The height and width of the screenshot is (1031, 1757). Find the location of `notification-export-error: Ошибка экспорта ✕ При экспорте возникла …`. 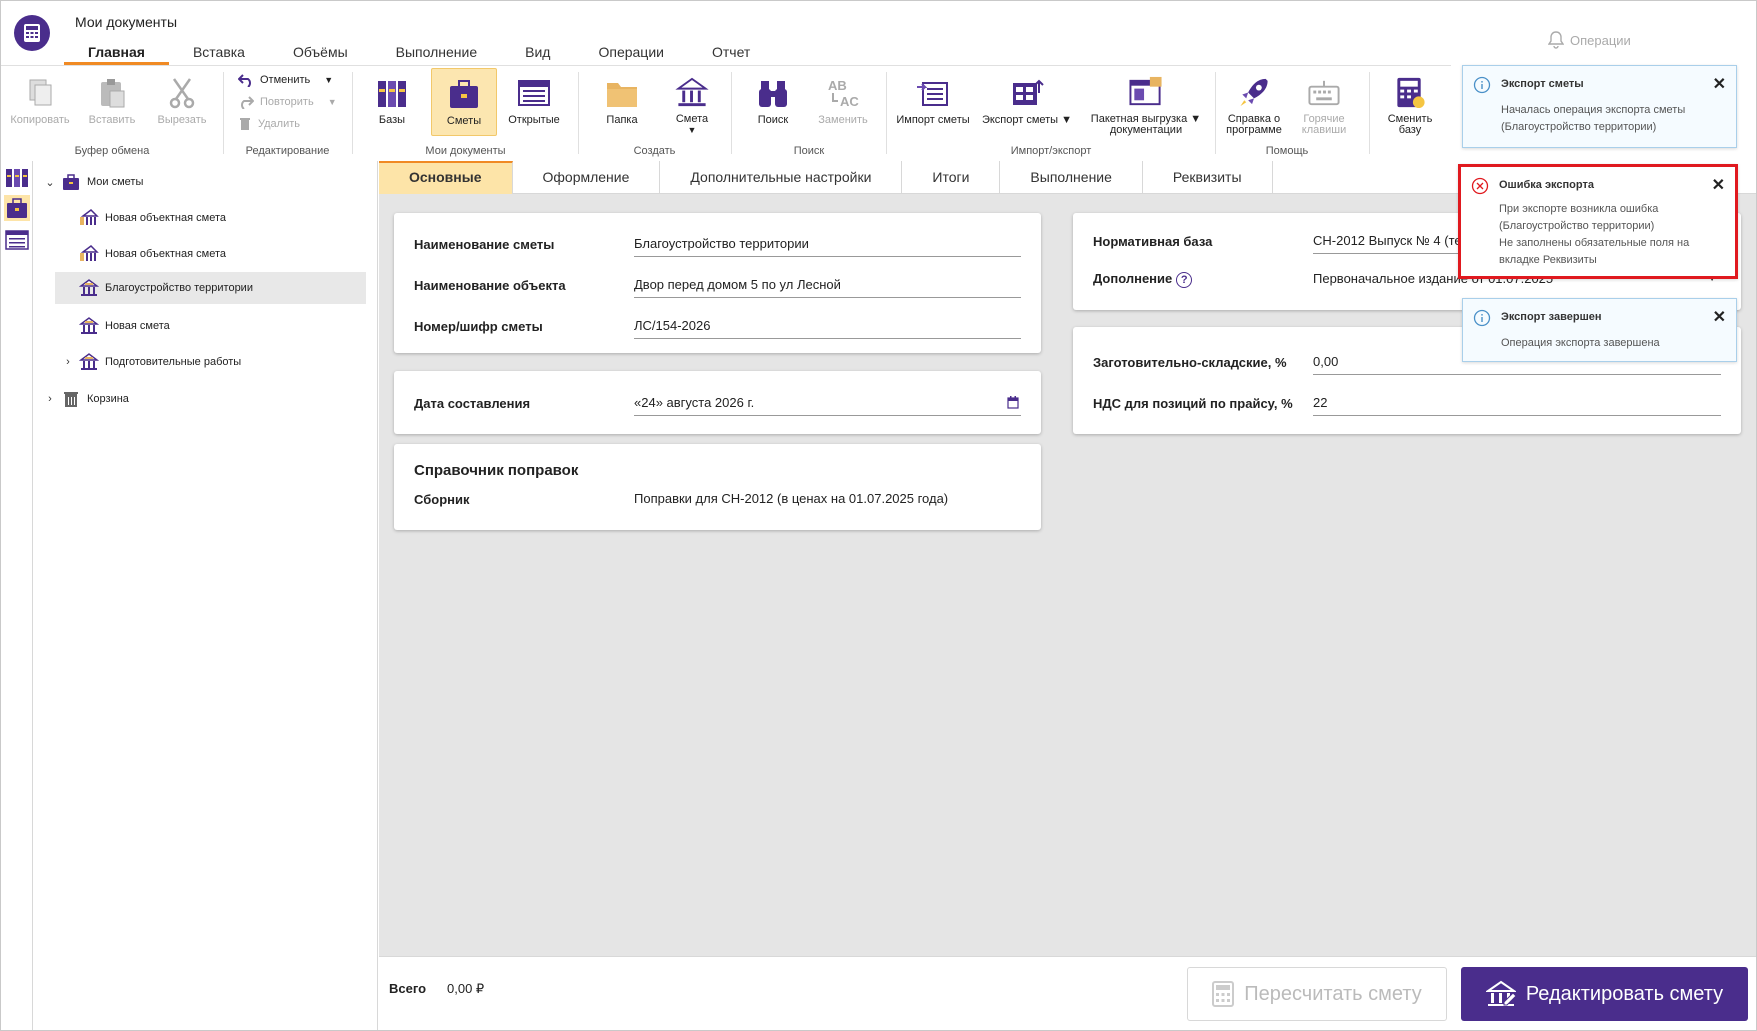

notification-export-error: Ошибка экспорта ✕ При экспорте возникла … is located at coordinates (1598, 221).